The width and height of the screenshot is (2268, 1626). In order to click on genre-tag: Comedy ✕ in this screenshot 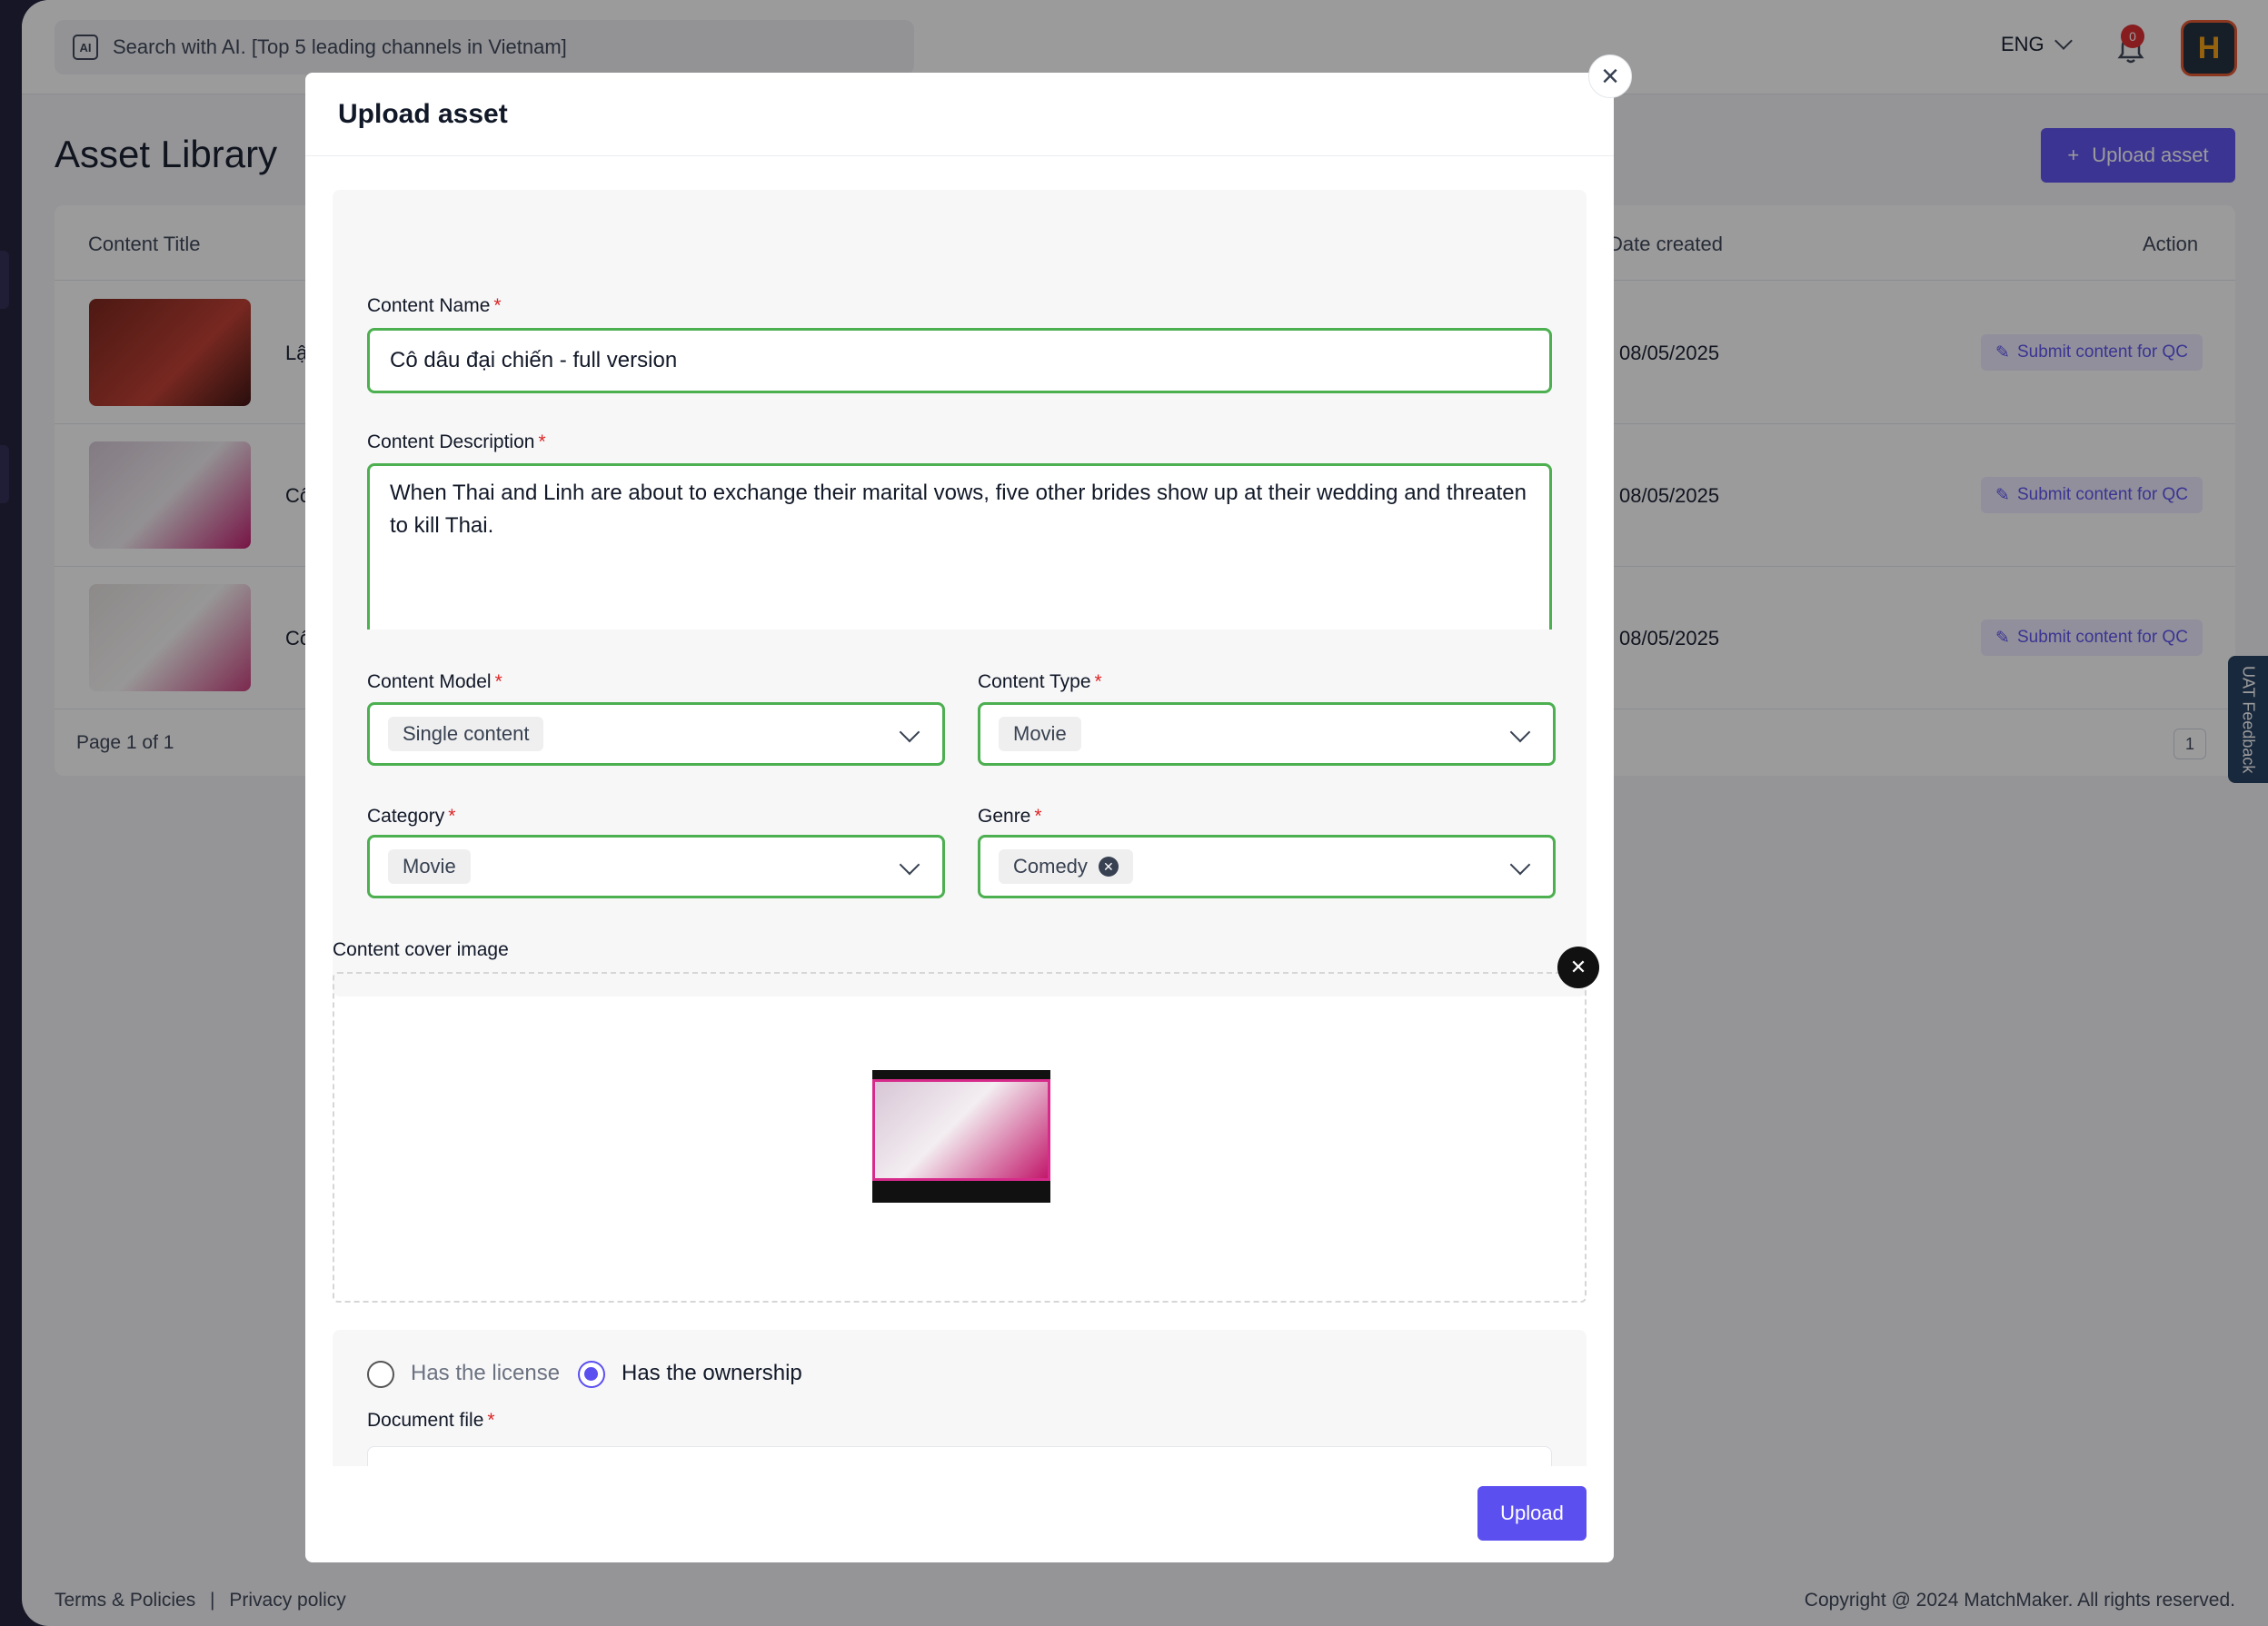, I will do `click(1066, 866)`.